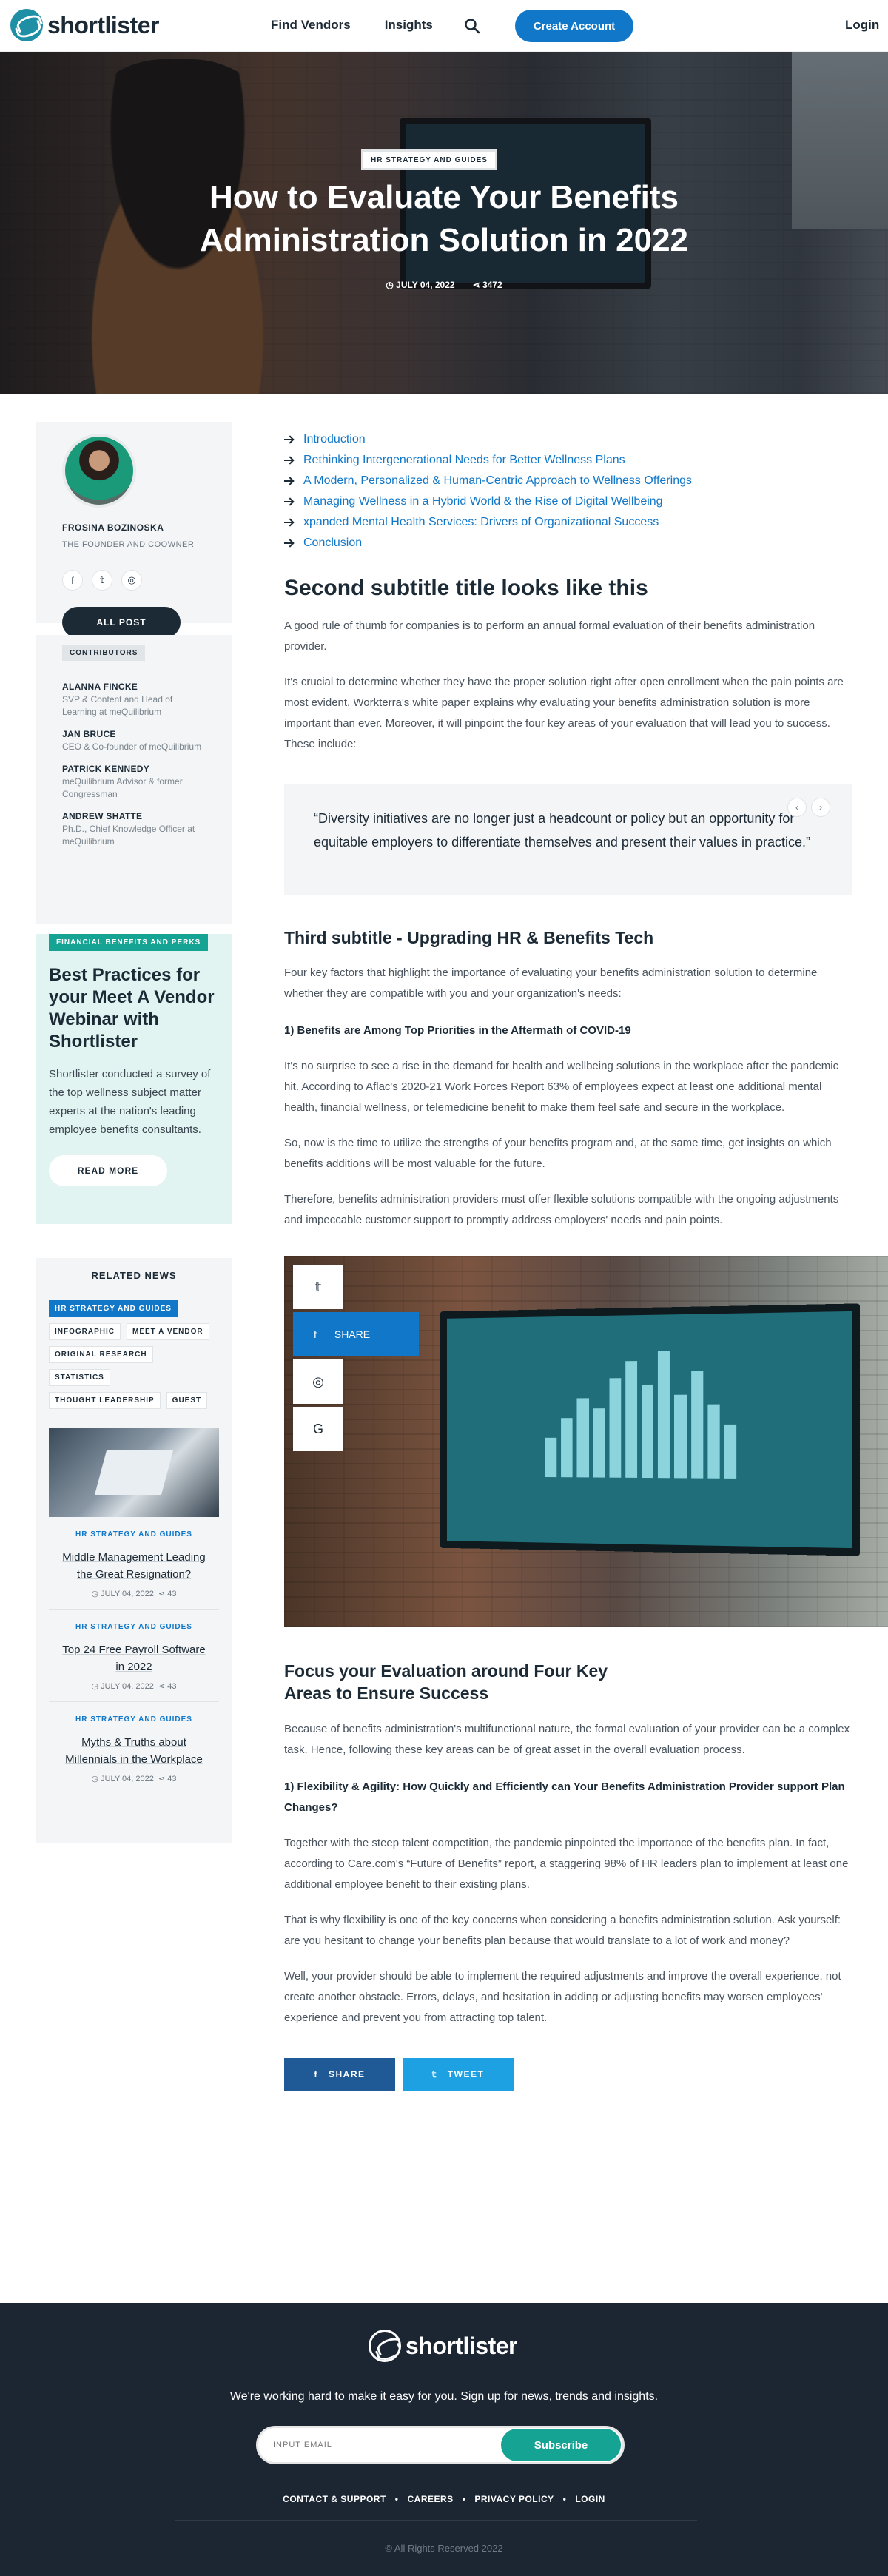  What do you see at coordinates (820, 807) in the screenshot?
I see `chevron-right-icon: ›` at bounding box center [820, 807].